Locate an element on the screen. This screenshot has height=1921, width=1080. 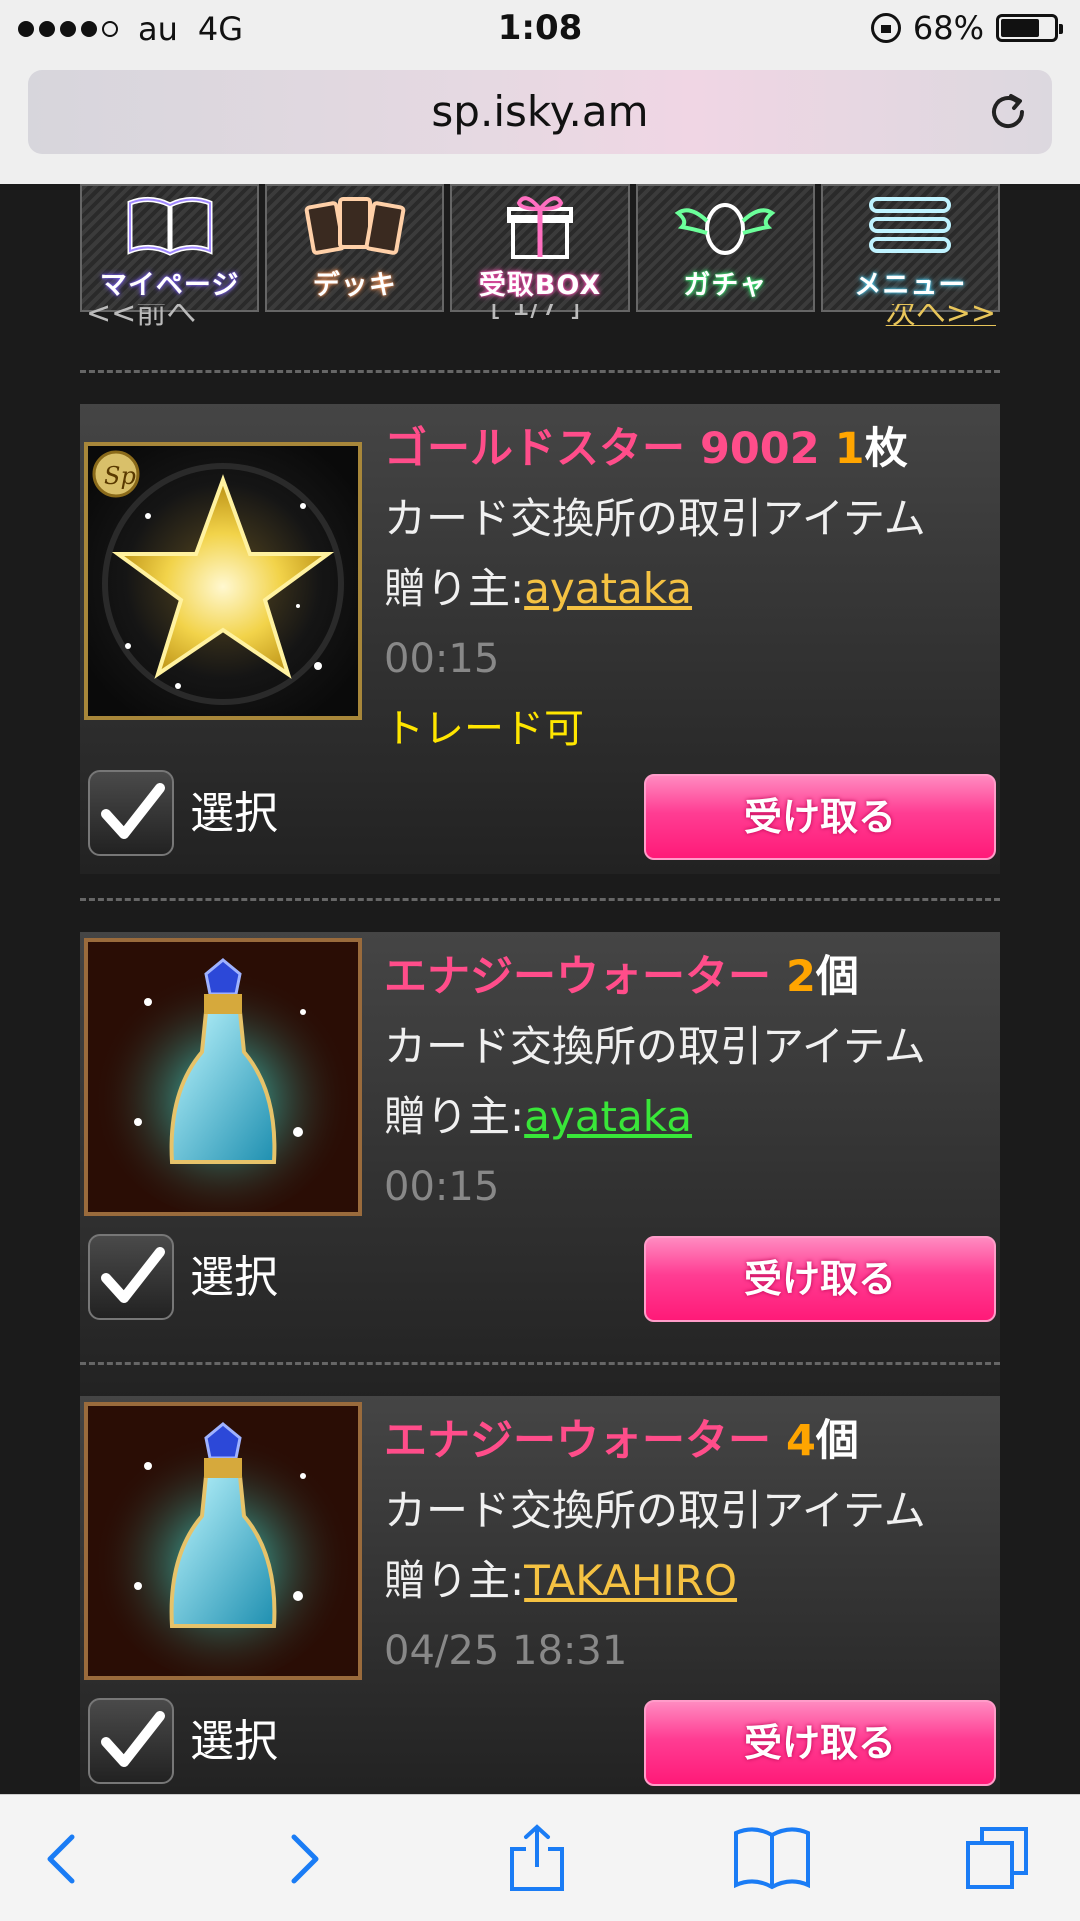
battery-percent: 68% is located at coordinates (948, 28).